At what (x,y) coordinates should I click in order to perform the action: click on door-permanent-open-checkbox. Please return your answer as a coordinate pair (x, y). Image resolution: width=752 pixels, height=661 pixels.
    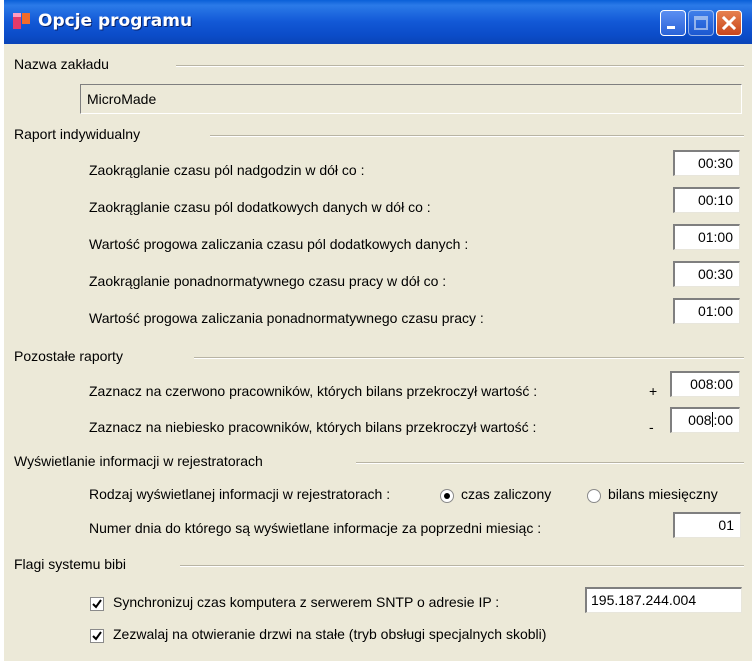
    Looking at the image, I should click on (97, 636).